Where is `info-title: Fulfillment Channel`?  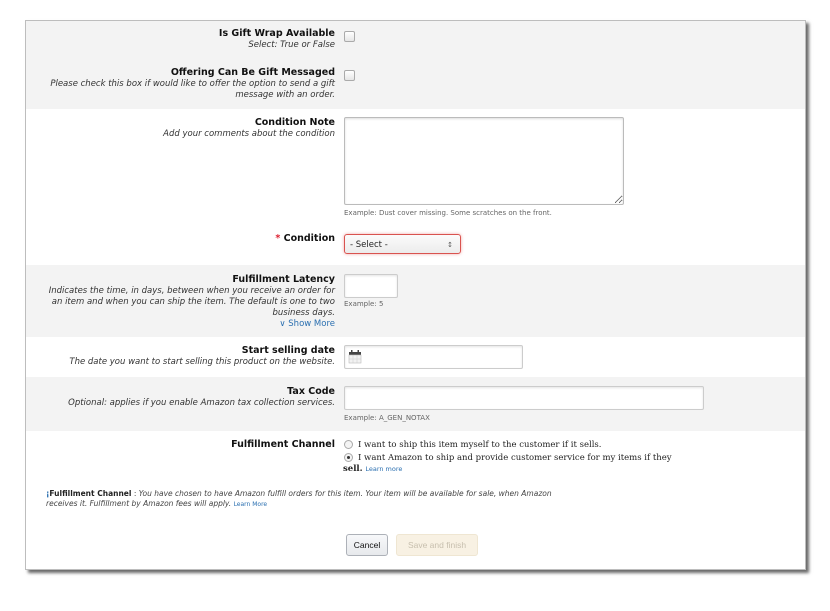 info-title: Fulfillment Channel is located at coordinates (90, 493).